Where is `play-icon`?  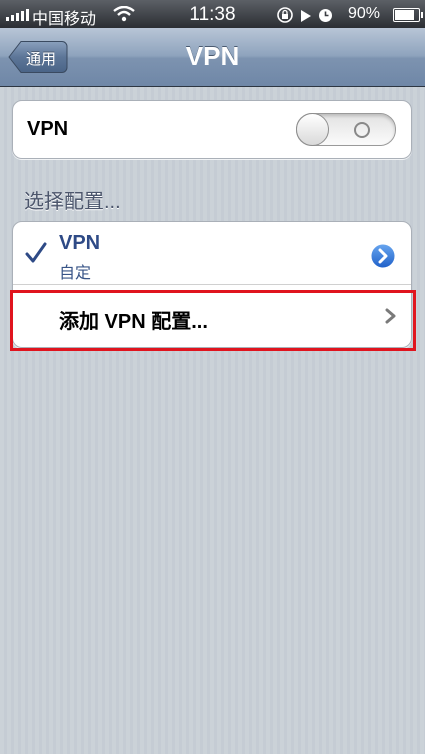
play-icon is located at coordinates (306, 18).